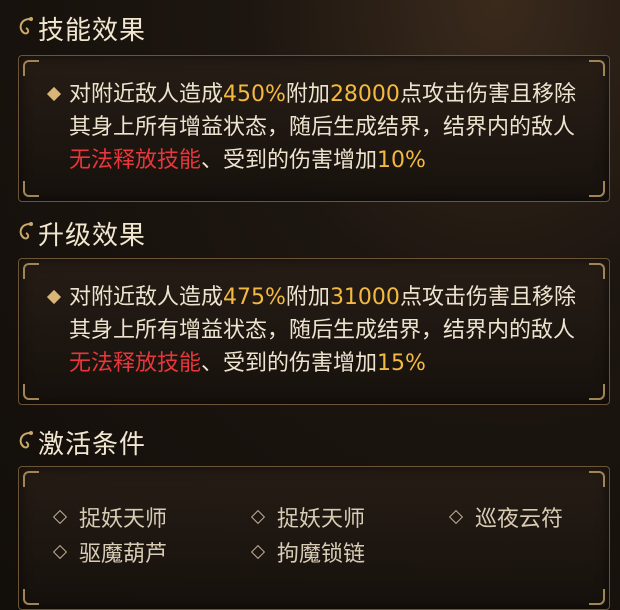 This screenshot has width=620, height=610. Describe the element at coordinates (80, 442) in the screenshot. I see `activation-condition-title: 激活条件` at that location.